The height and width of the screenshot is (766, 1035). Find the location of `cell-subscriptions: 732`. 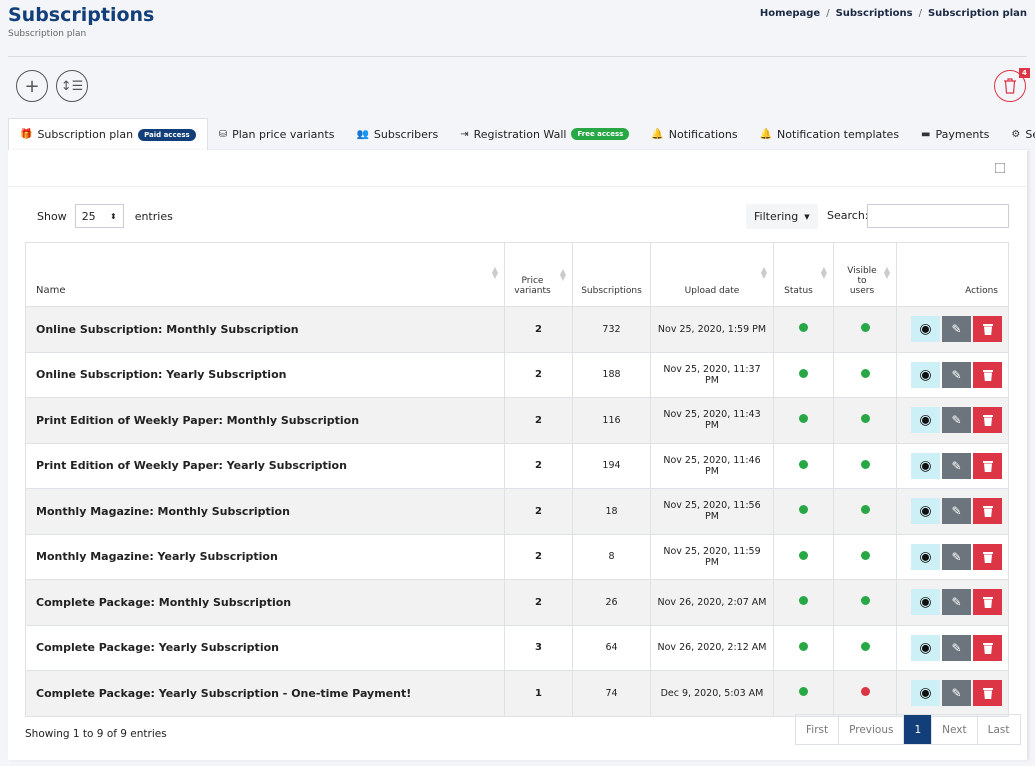

cell-subscriptions: 732 is located at coordinates (611, 329).